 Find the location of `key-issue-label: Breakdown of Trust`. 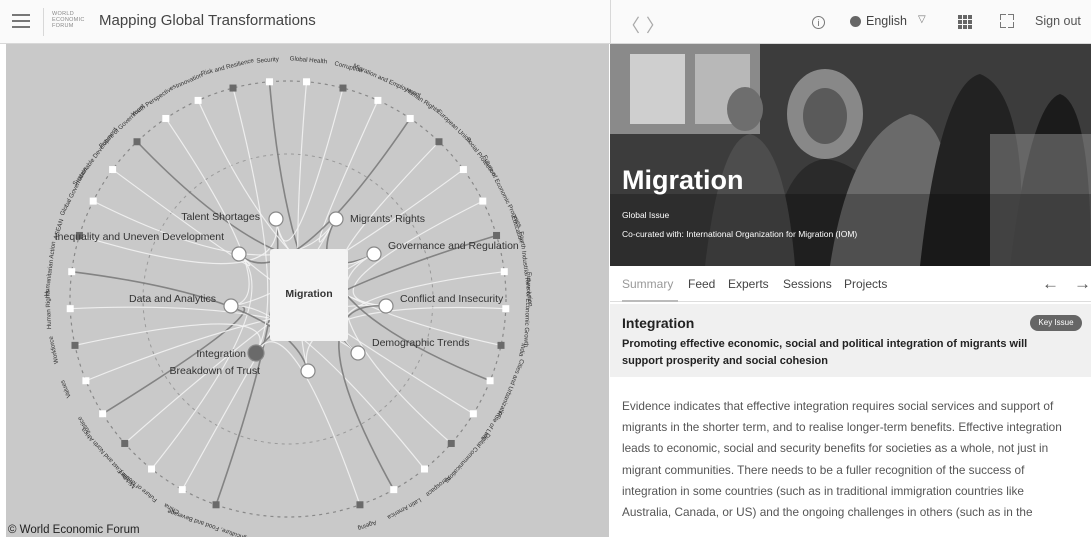

key-issue-label: Breakdown of Trust is located at coordinates (215, 371).